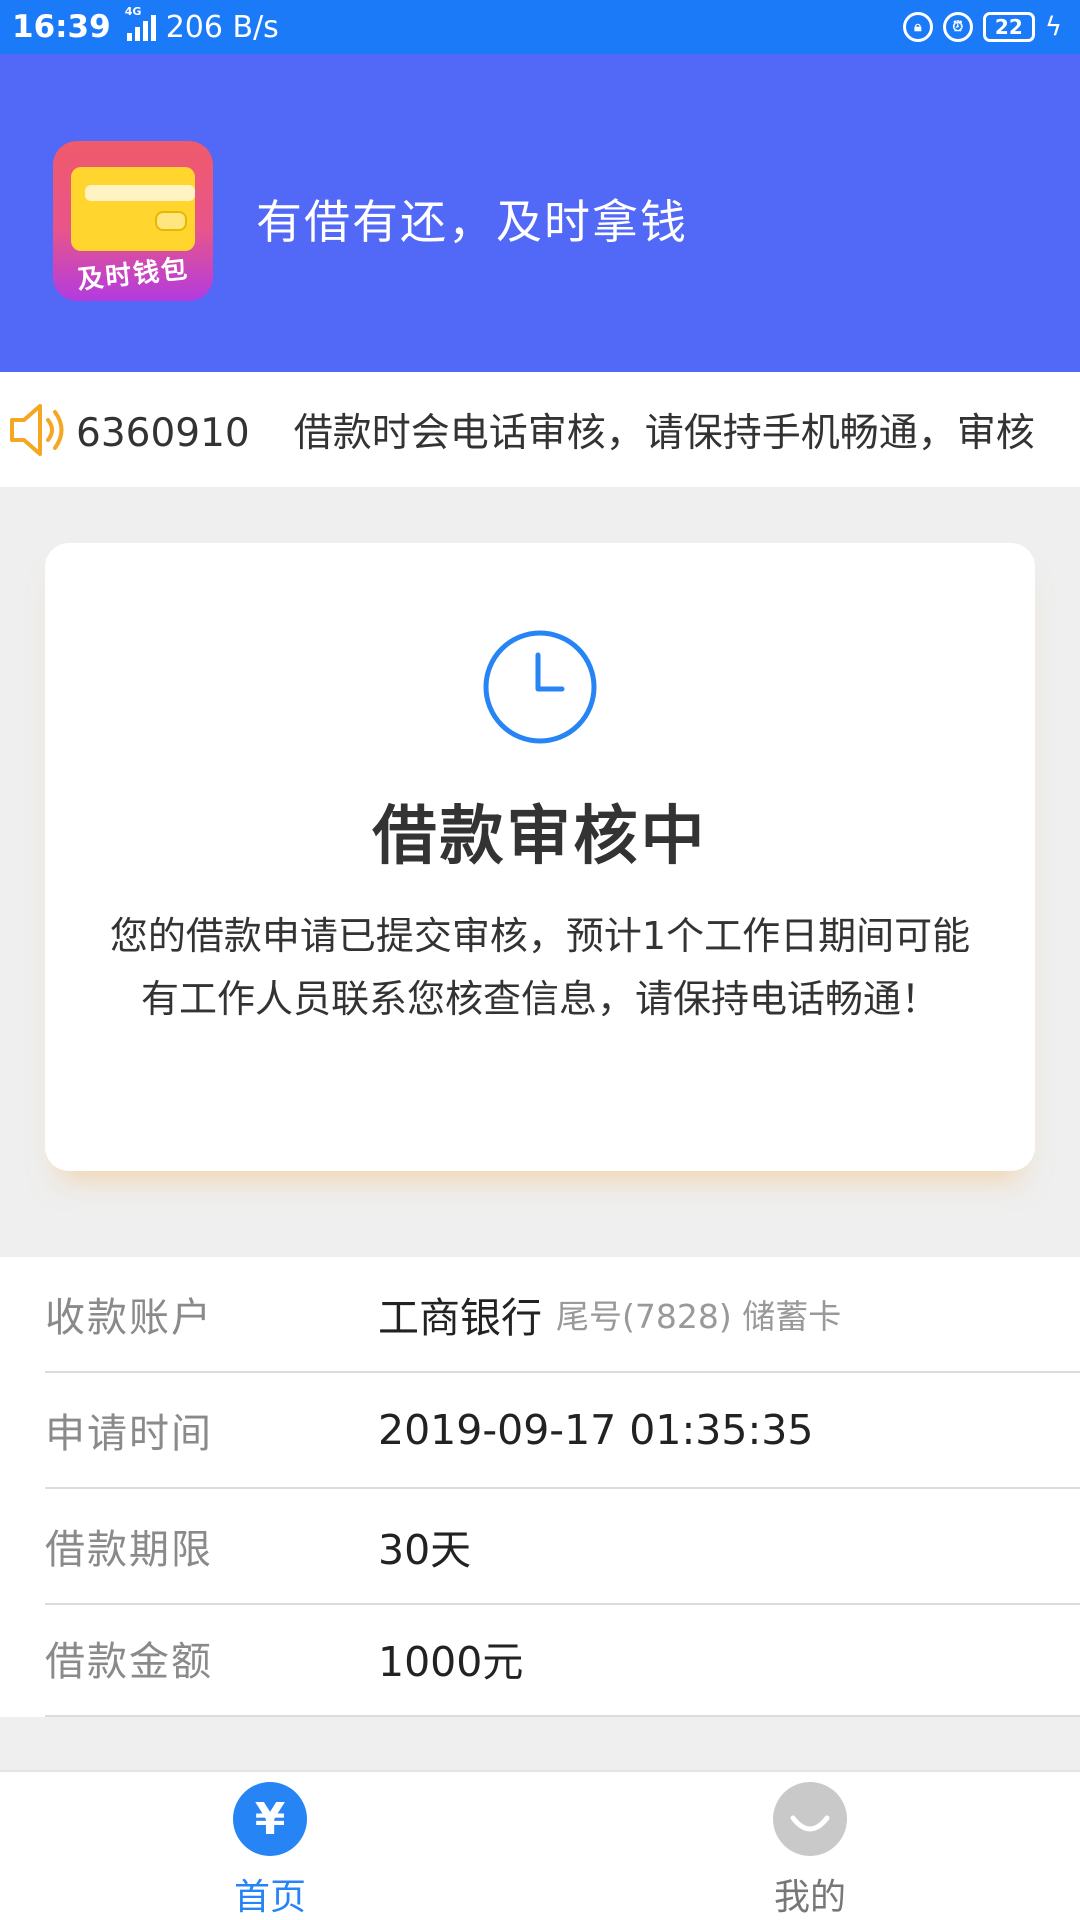 Image resolution: width=1080 pixels, height=1920 pixels. What do you see at coordinates (699, 1316) in the screenshot?
I see `card-detail: 尾号(7828) 储蓄卡` at bounding box center [699, 1316].